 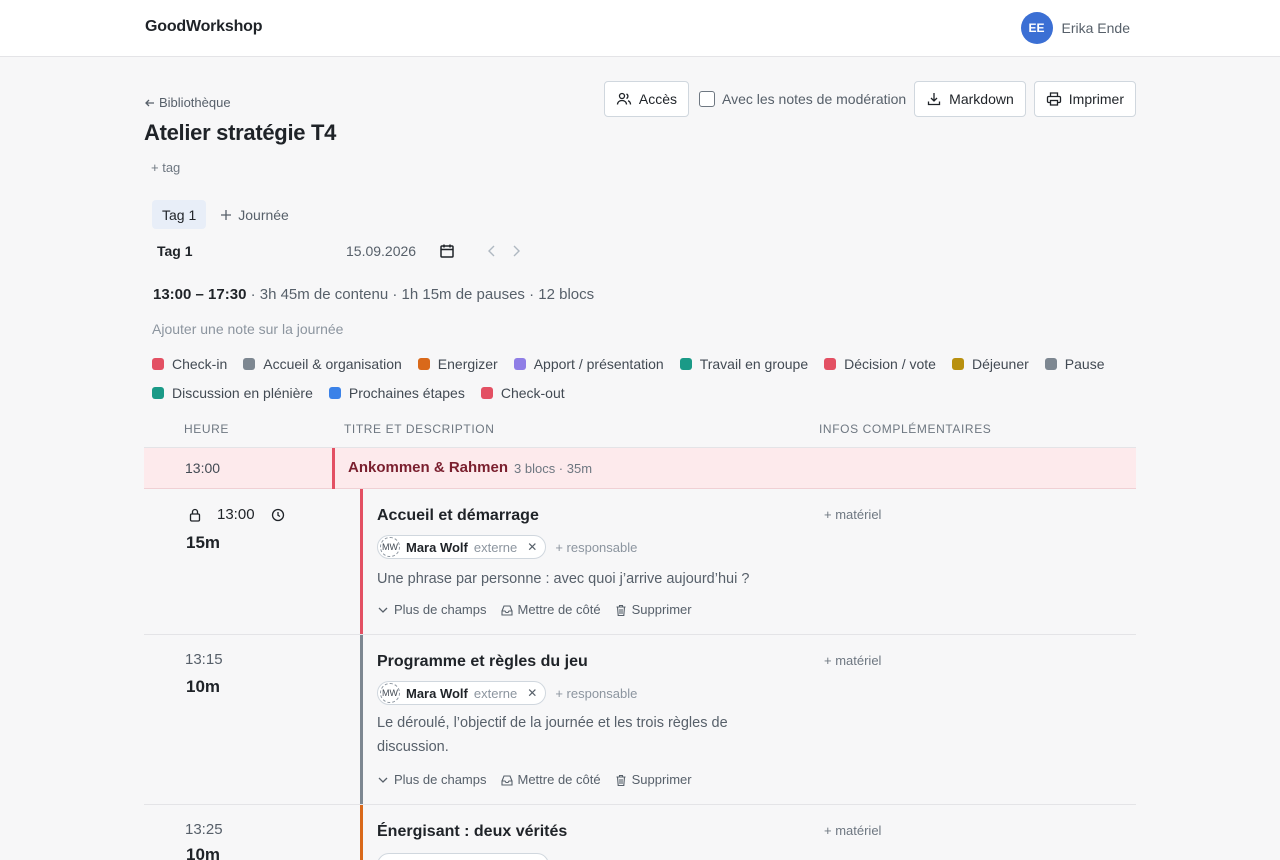 What do you see at coordinates (624, 98) in the screenshot?
I see `users-icon` at bounding box center [624, 98].